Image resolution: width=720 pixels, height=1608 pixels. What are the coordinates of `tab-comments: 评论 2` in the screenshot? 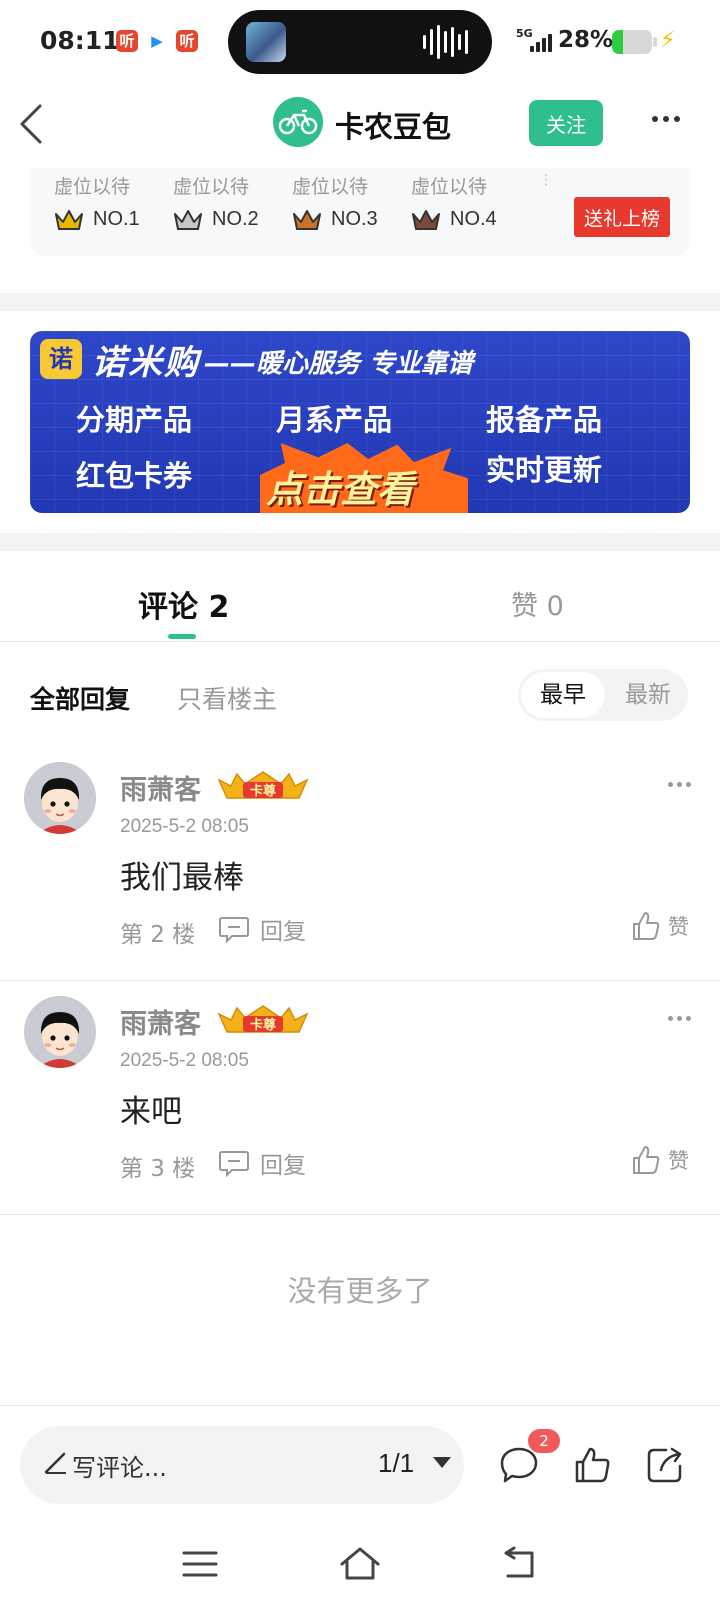 It's located at (183, 604).